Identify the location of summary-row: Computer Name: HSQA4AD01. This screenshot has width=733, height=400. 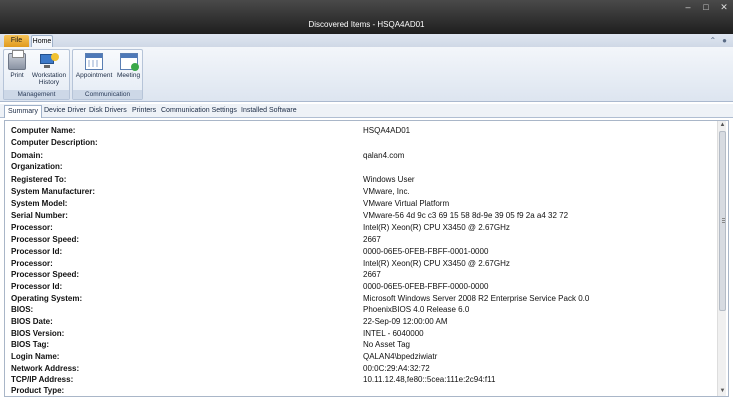
(361, 131).